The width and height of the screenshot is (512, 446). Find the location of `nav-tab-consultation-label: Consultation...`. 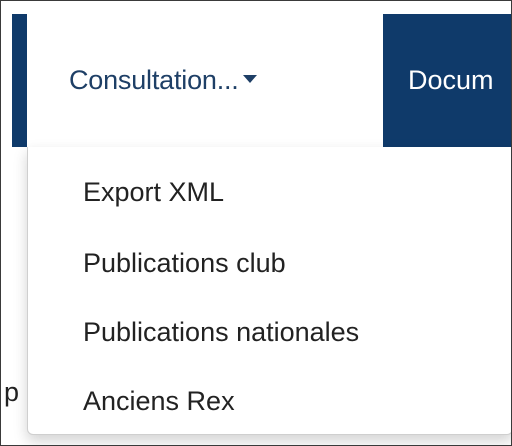

nav-tab-consultation-label: Consultation... is located at coordinates (154, 80).